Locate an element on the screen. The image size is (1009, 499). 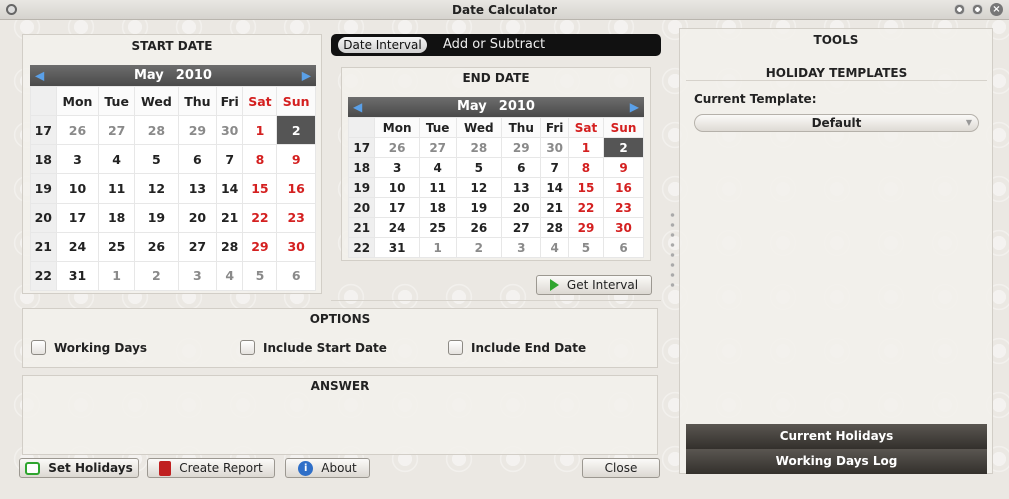
about-button: i About is located at coordinates (327, 468).